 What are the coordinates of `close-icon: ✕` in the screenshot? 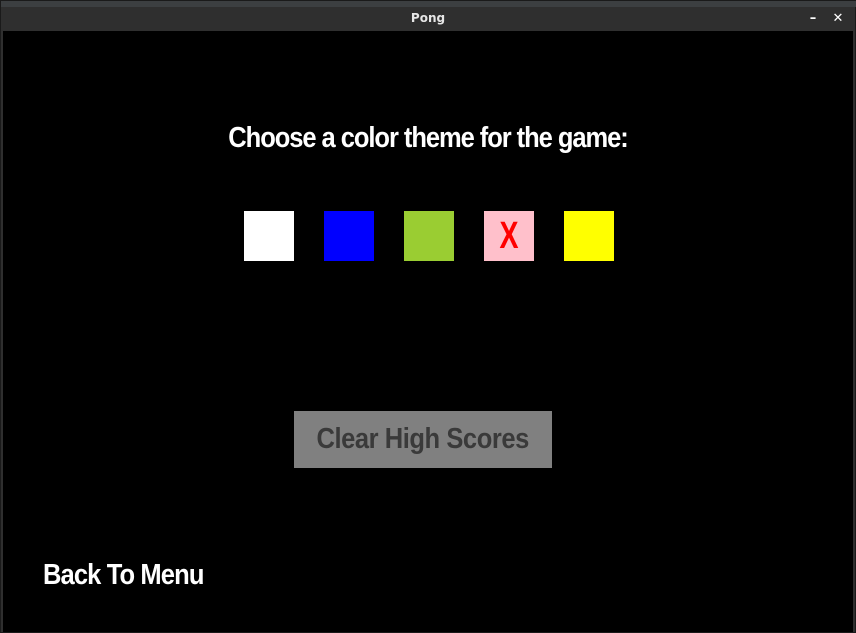 It's located at (838, 19).